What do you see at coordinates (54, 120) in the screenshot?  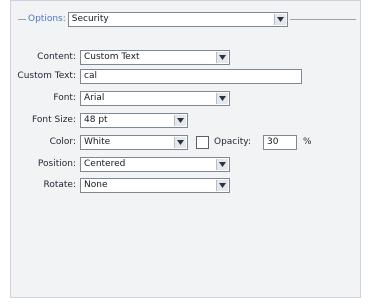 I see `font-size-label: Font Size:` at bounding box center [54, 120].